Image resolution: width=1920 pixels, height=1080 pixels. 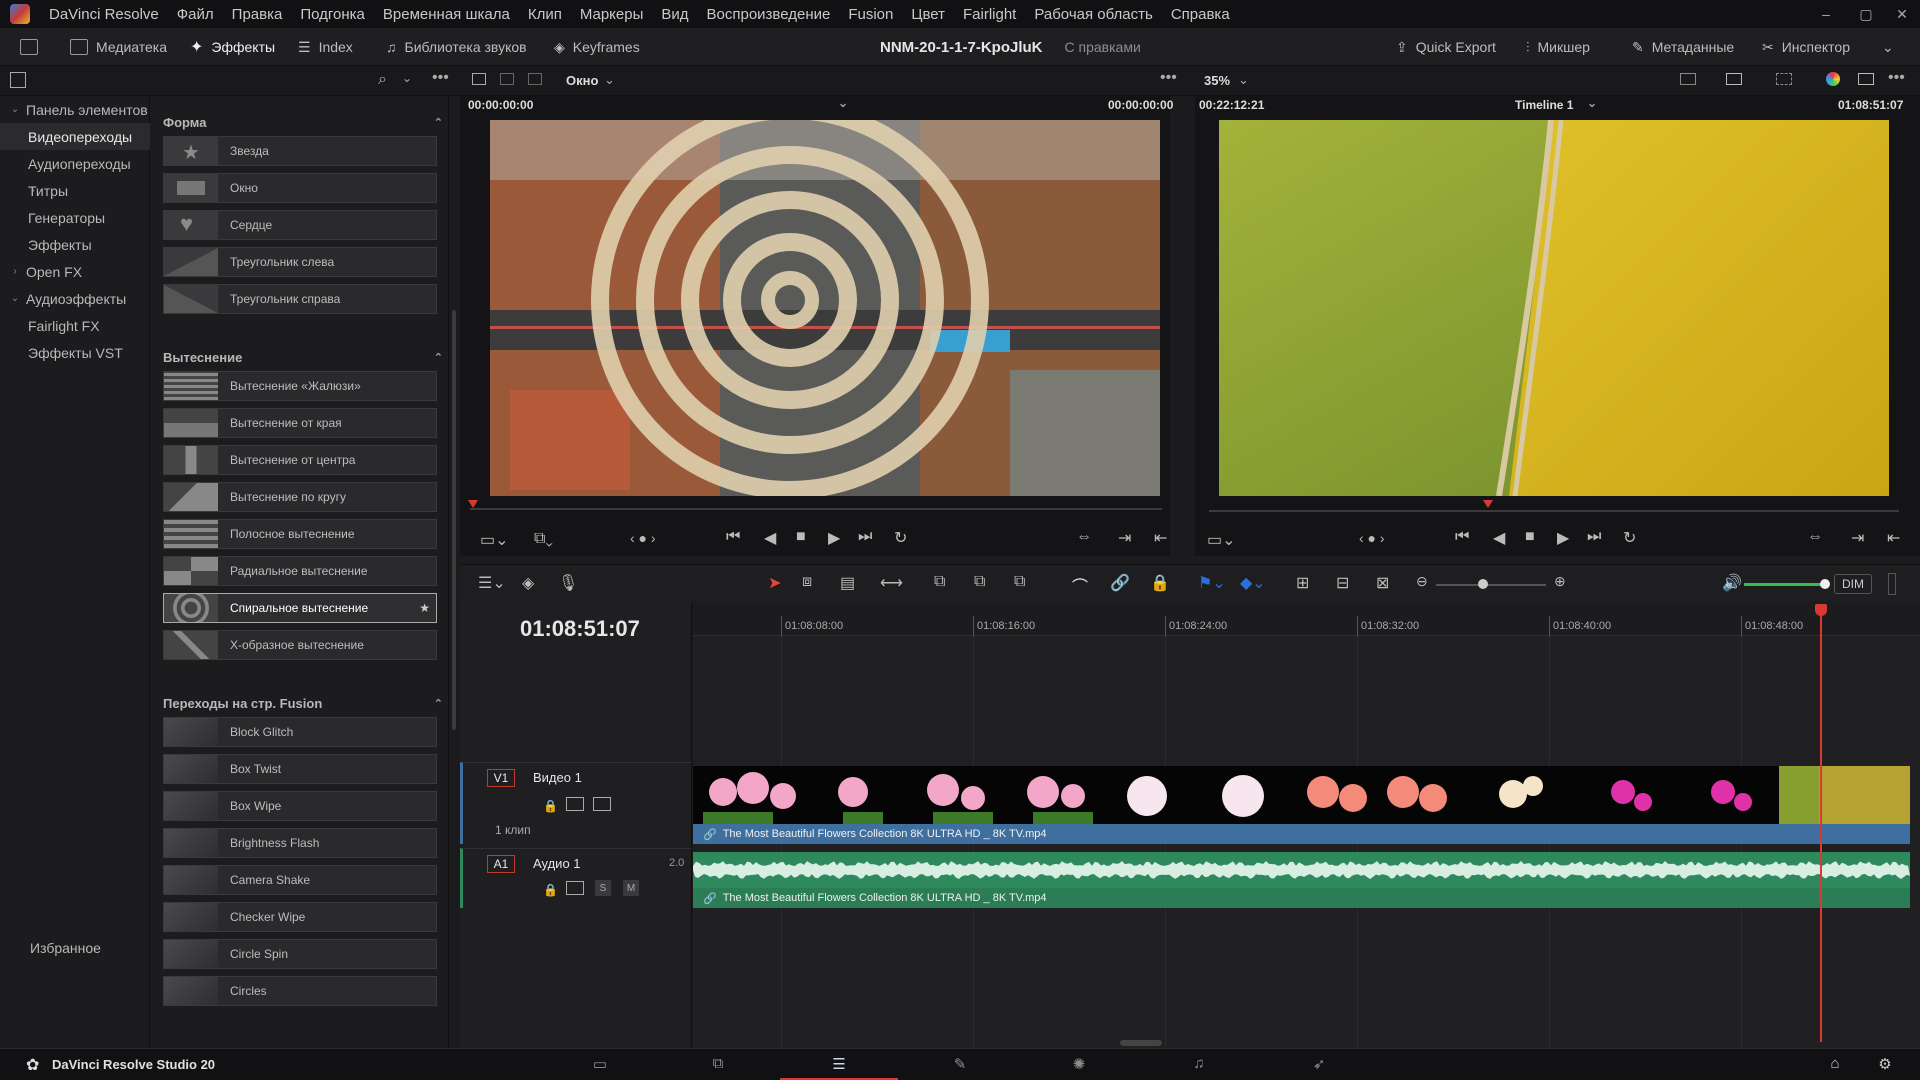 I want to click on inspector-button: ✂ Инспектор, so click(x=1806, y=47).